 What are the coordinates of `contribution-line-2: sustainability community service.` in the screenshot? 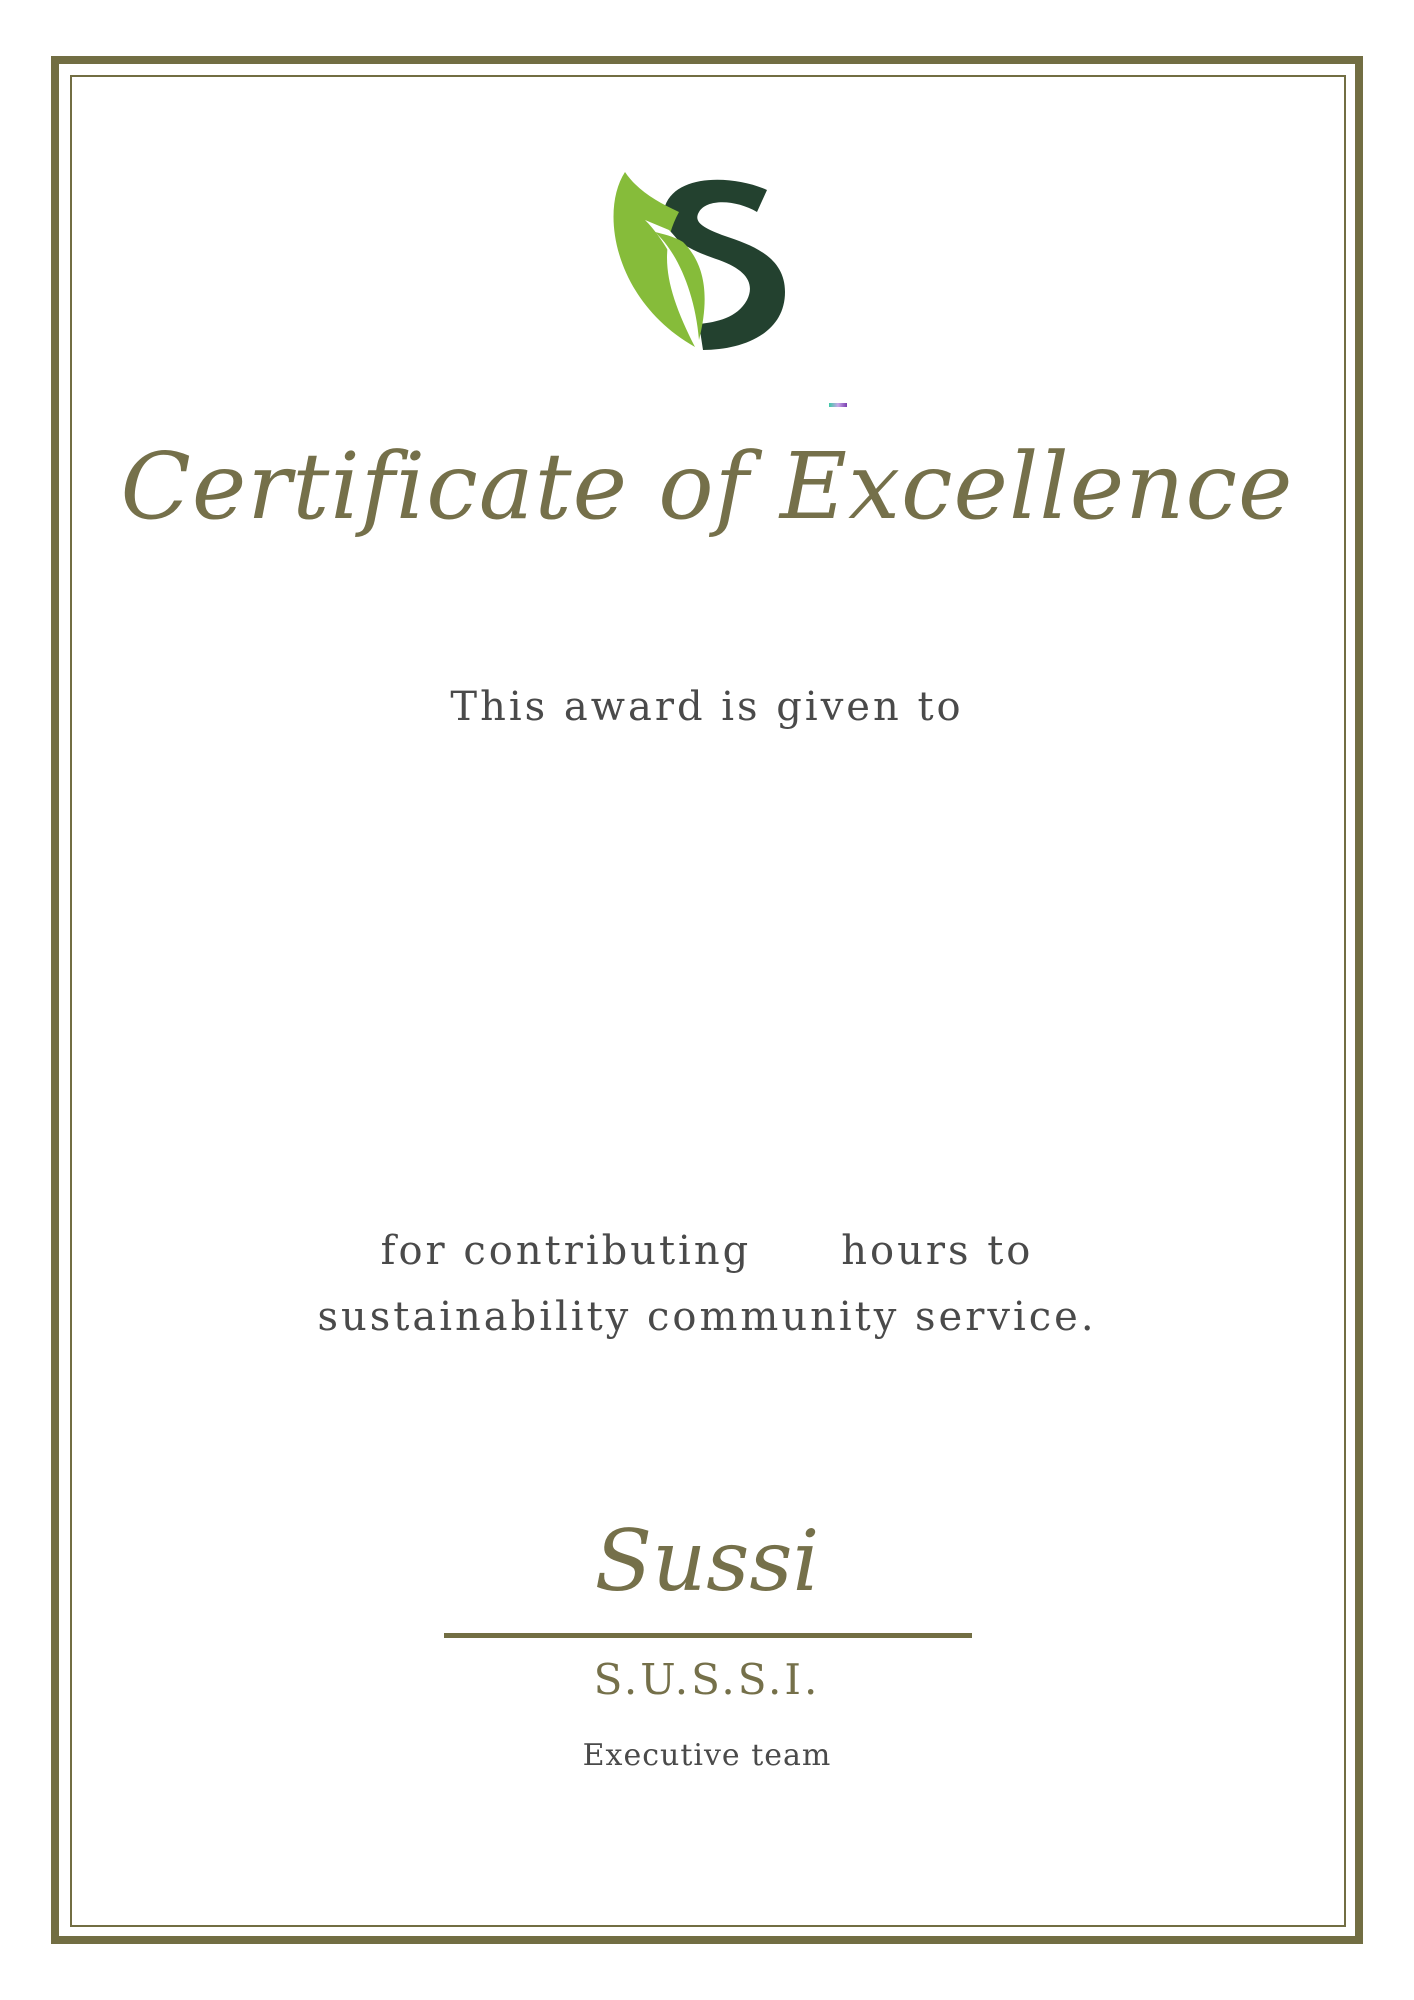 It's located at (707, 1317).